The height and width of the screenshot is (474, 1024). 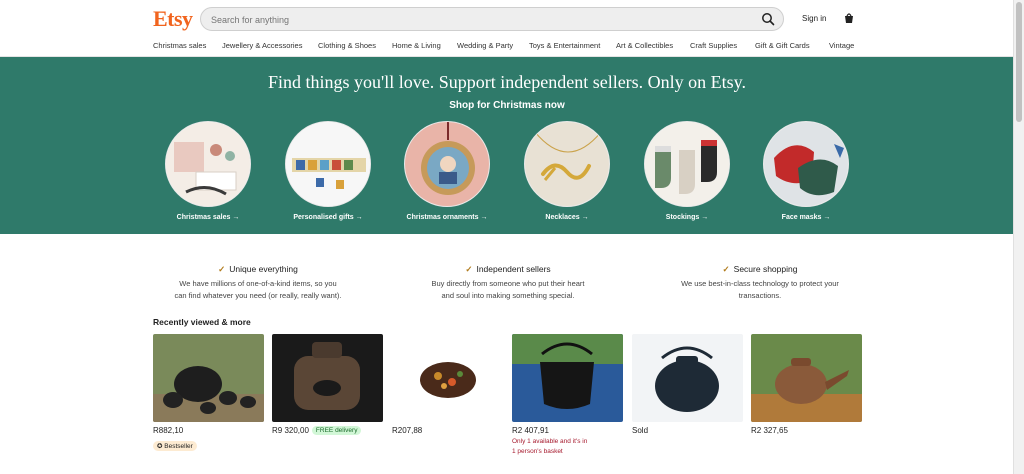 I want to click on product-card: Sold, so click(x=687, y=384).